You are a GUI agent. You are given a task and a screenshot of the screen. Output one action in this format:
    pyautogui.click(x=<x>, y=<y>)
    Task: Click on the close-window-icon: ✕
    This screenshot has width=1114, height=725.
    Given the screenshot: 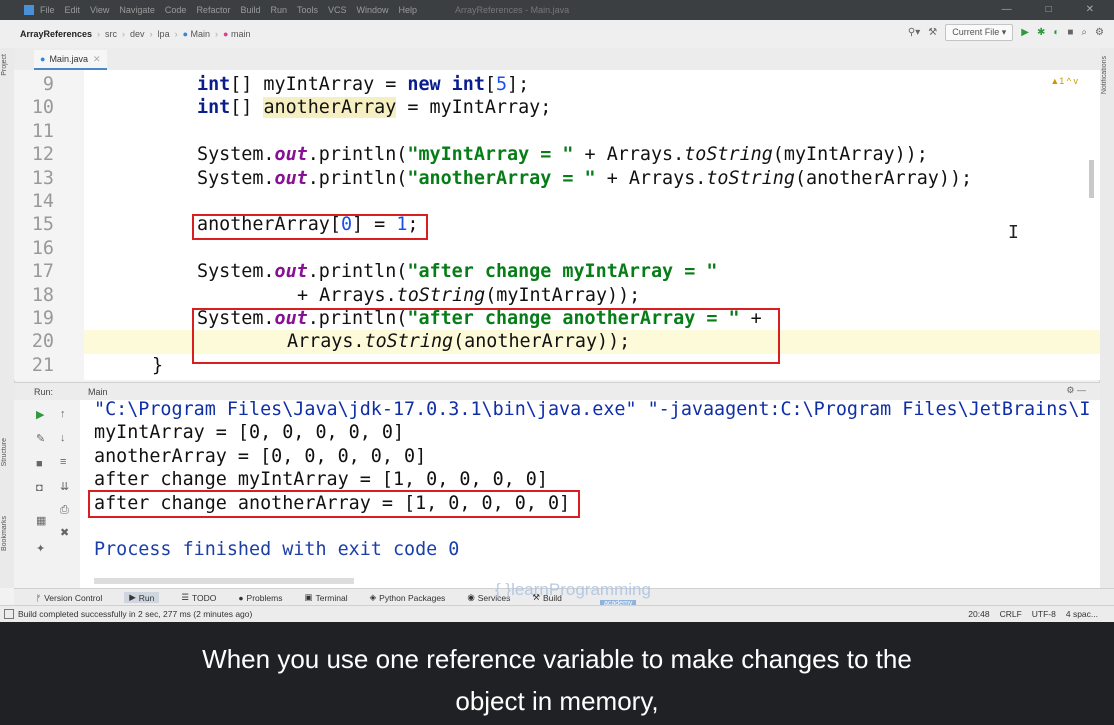 What is the action you would take?
    pyautogui.click(x=1090, y=9)
    